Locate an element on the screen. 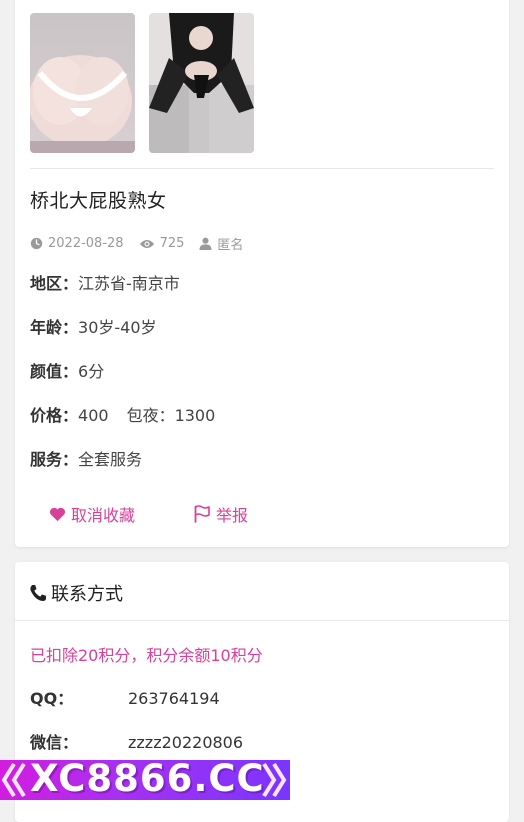  field-label: 服务： is located at coordinates (54, 459).